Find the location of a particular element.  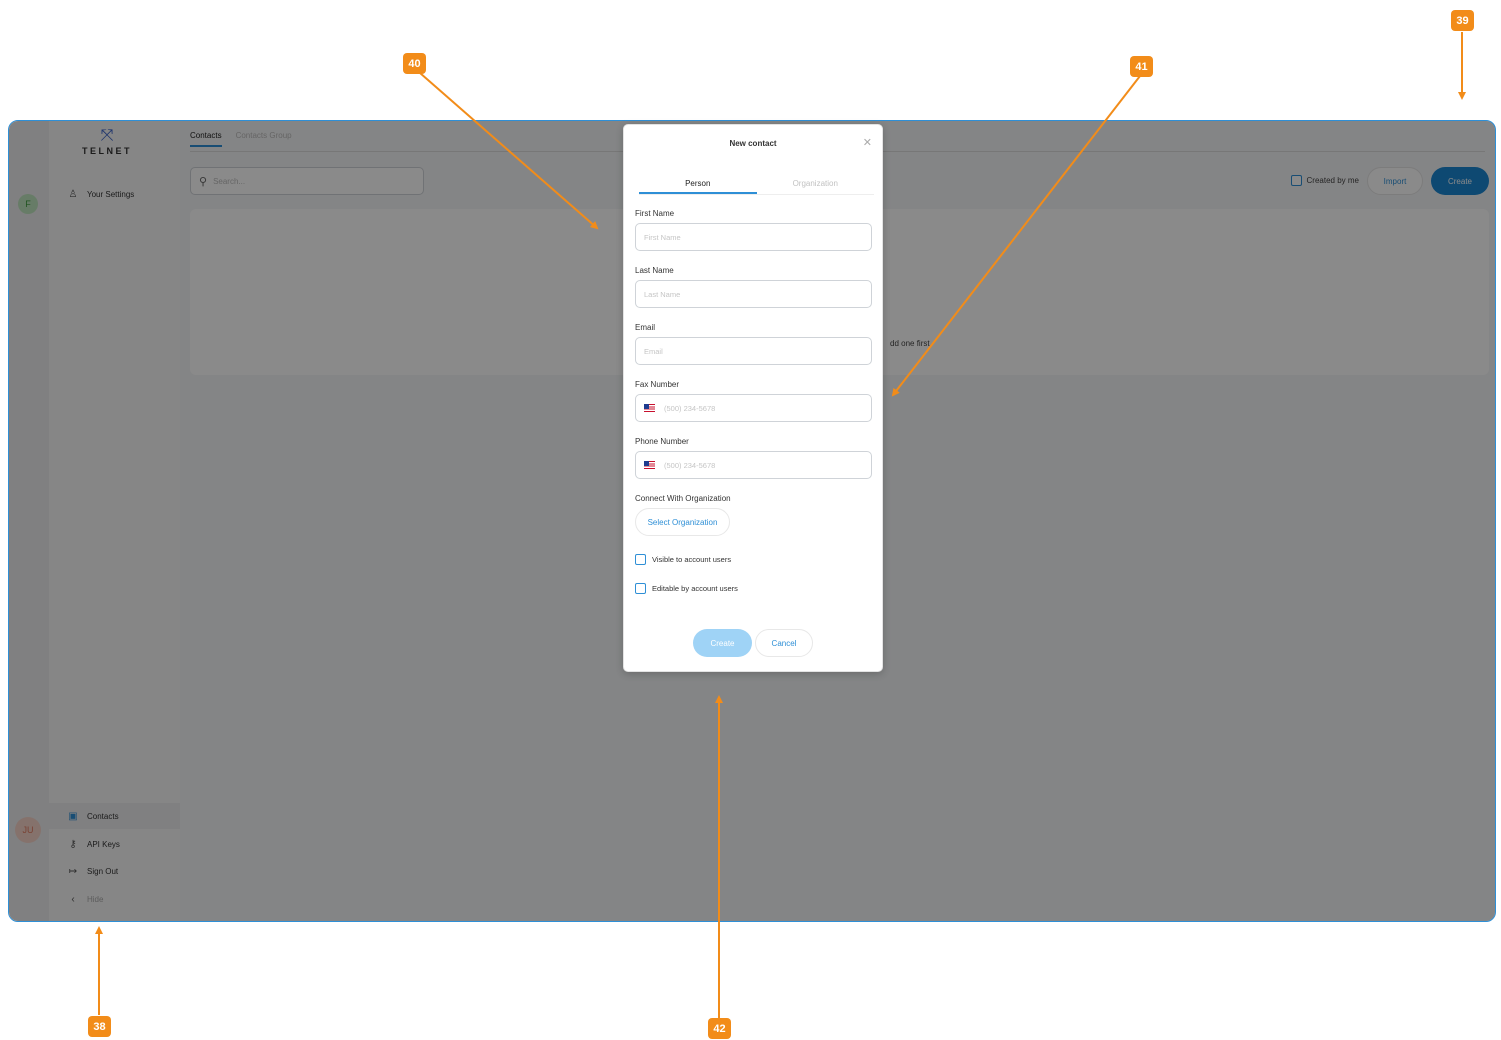

tab-organization: Organization is located at coordinates (816, 185).